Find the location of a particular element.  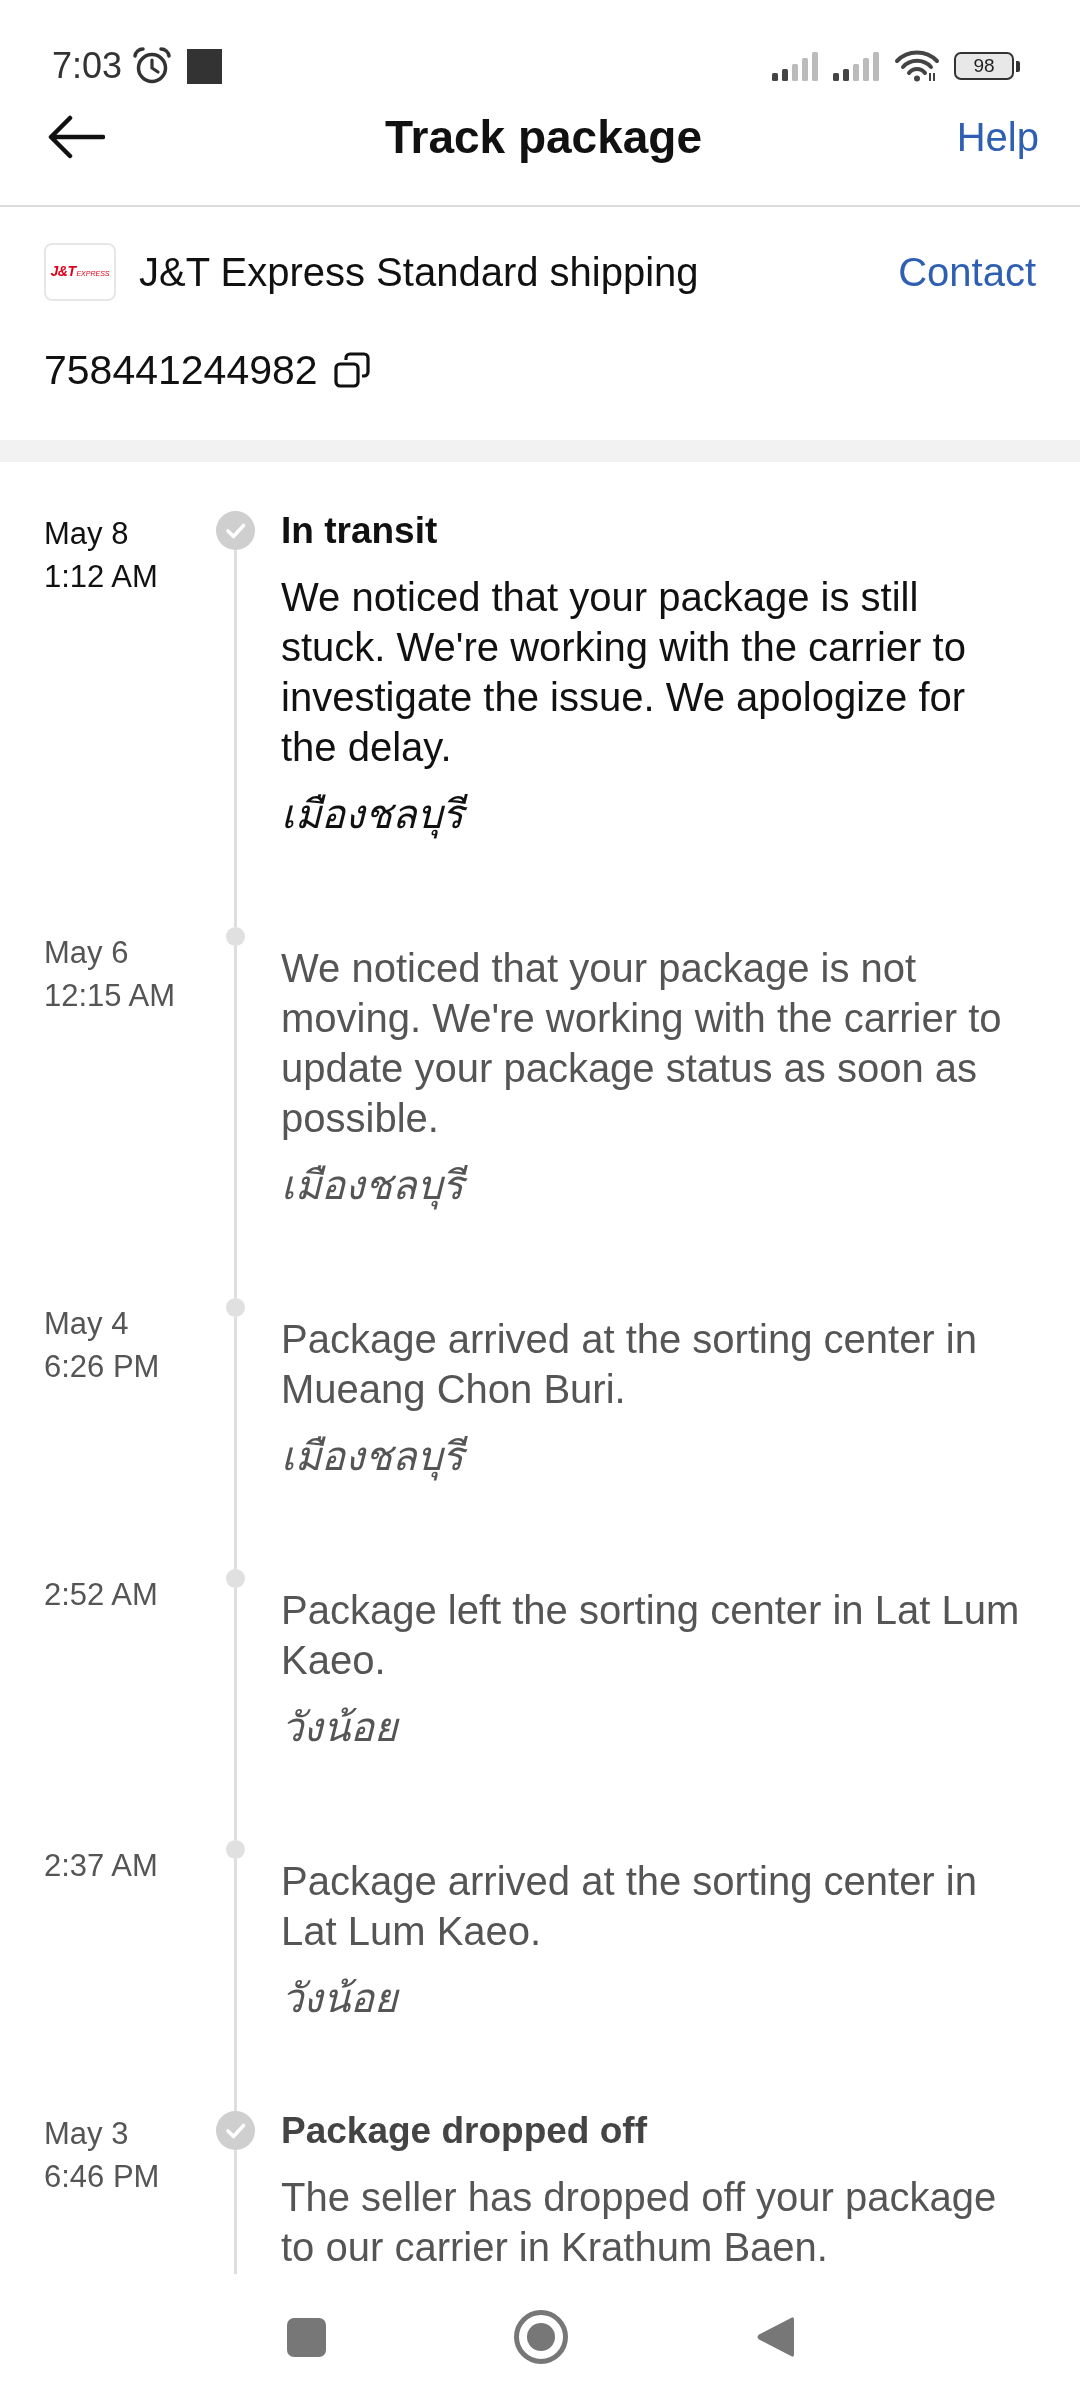

entry-description: Package left the sorting center in Lat Lum Kaeo. is located at coordinates (651, 1635).